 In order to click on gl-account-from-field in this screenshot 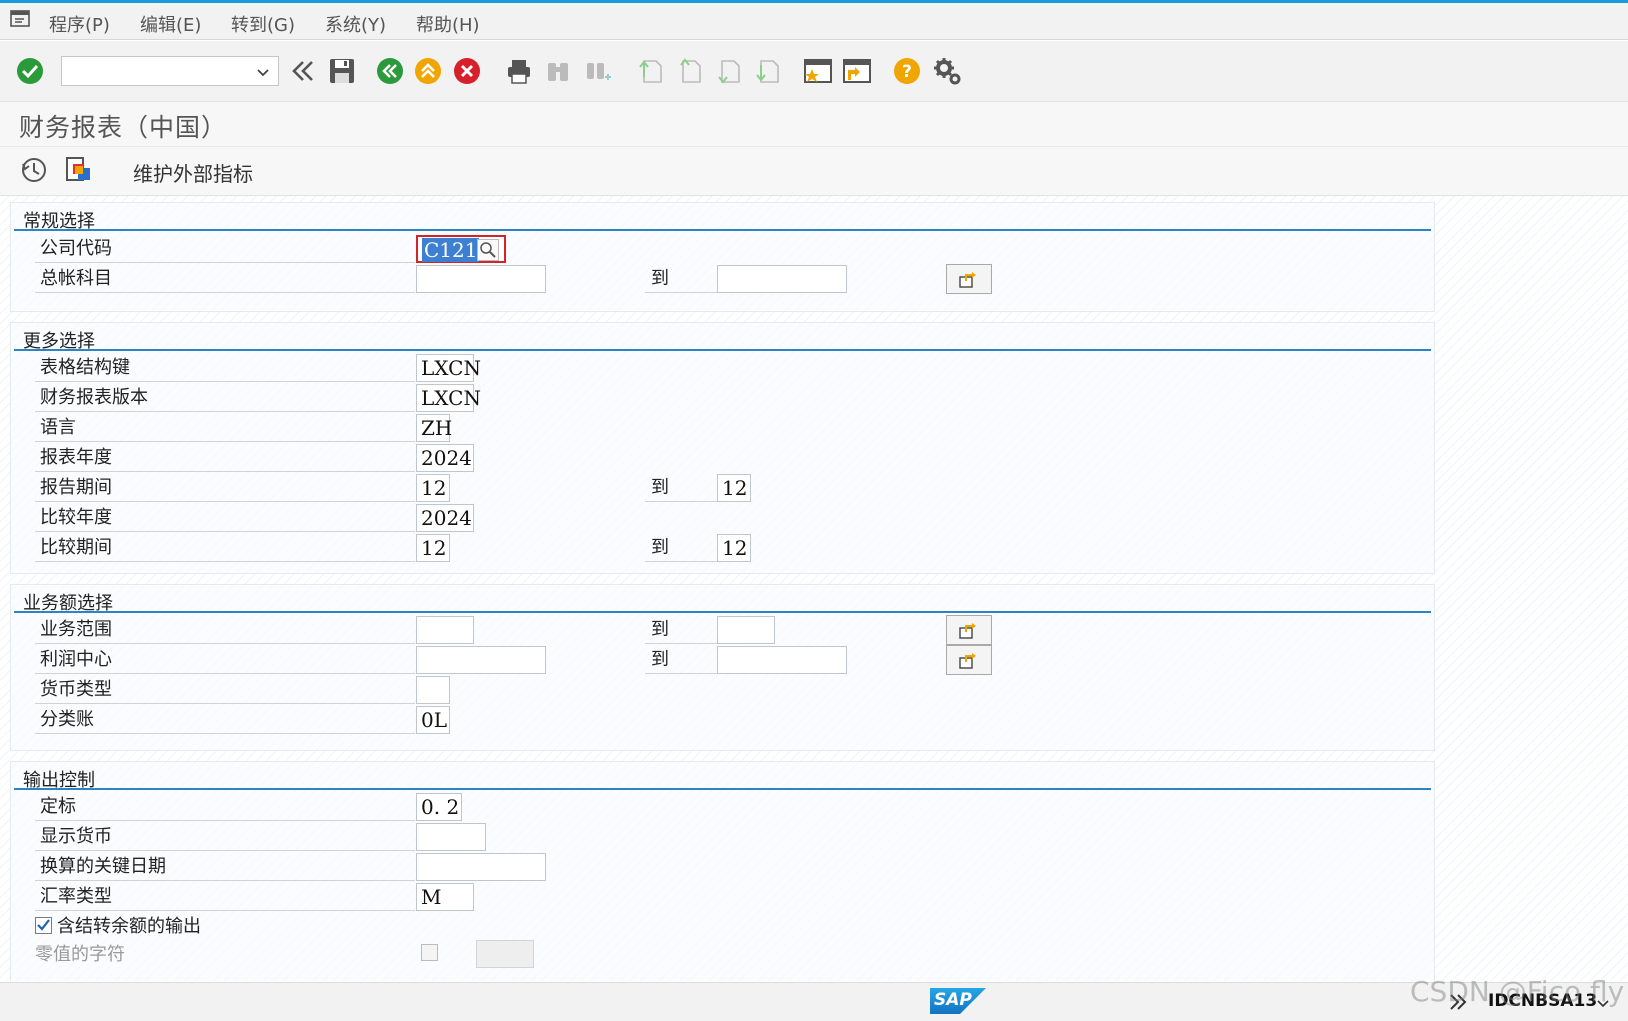, I will do `click(481, 279)`.